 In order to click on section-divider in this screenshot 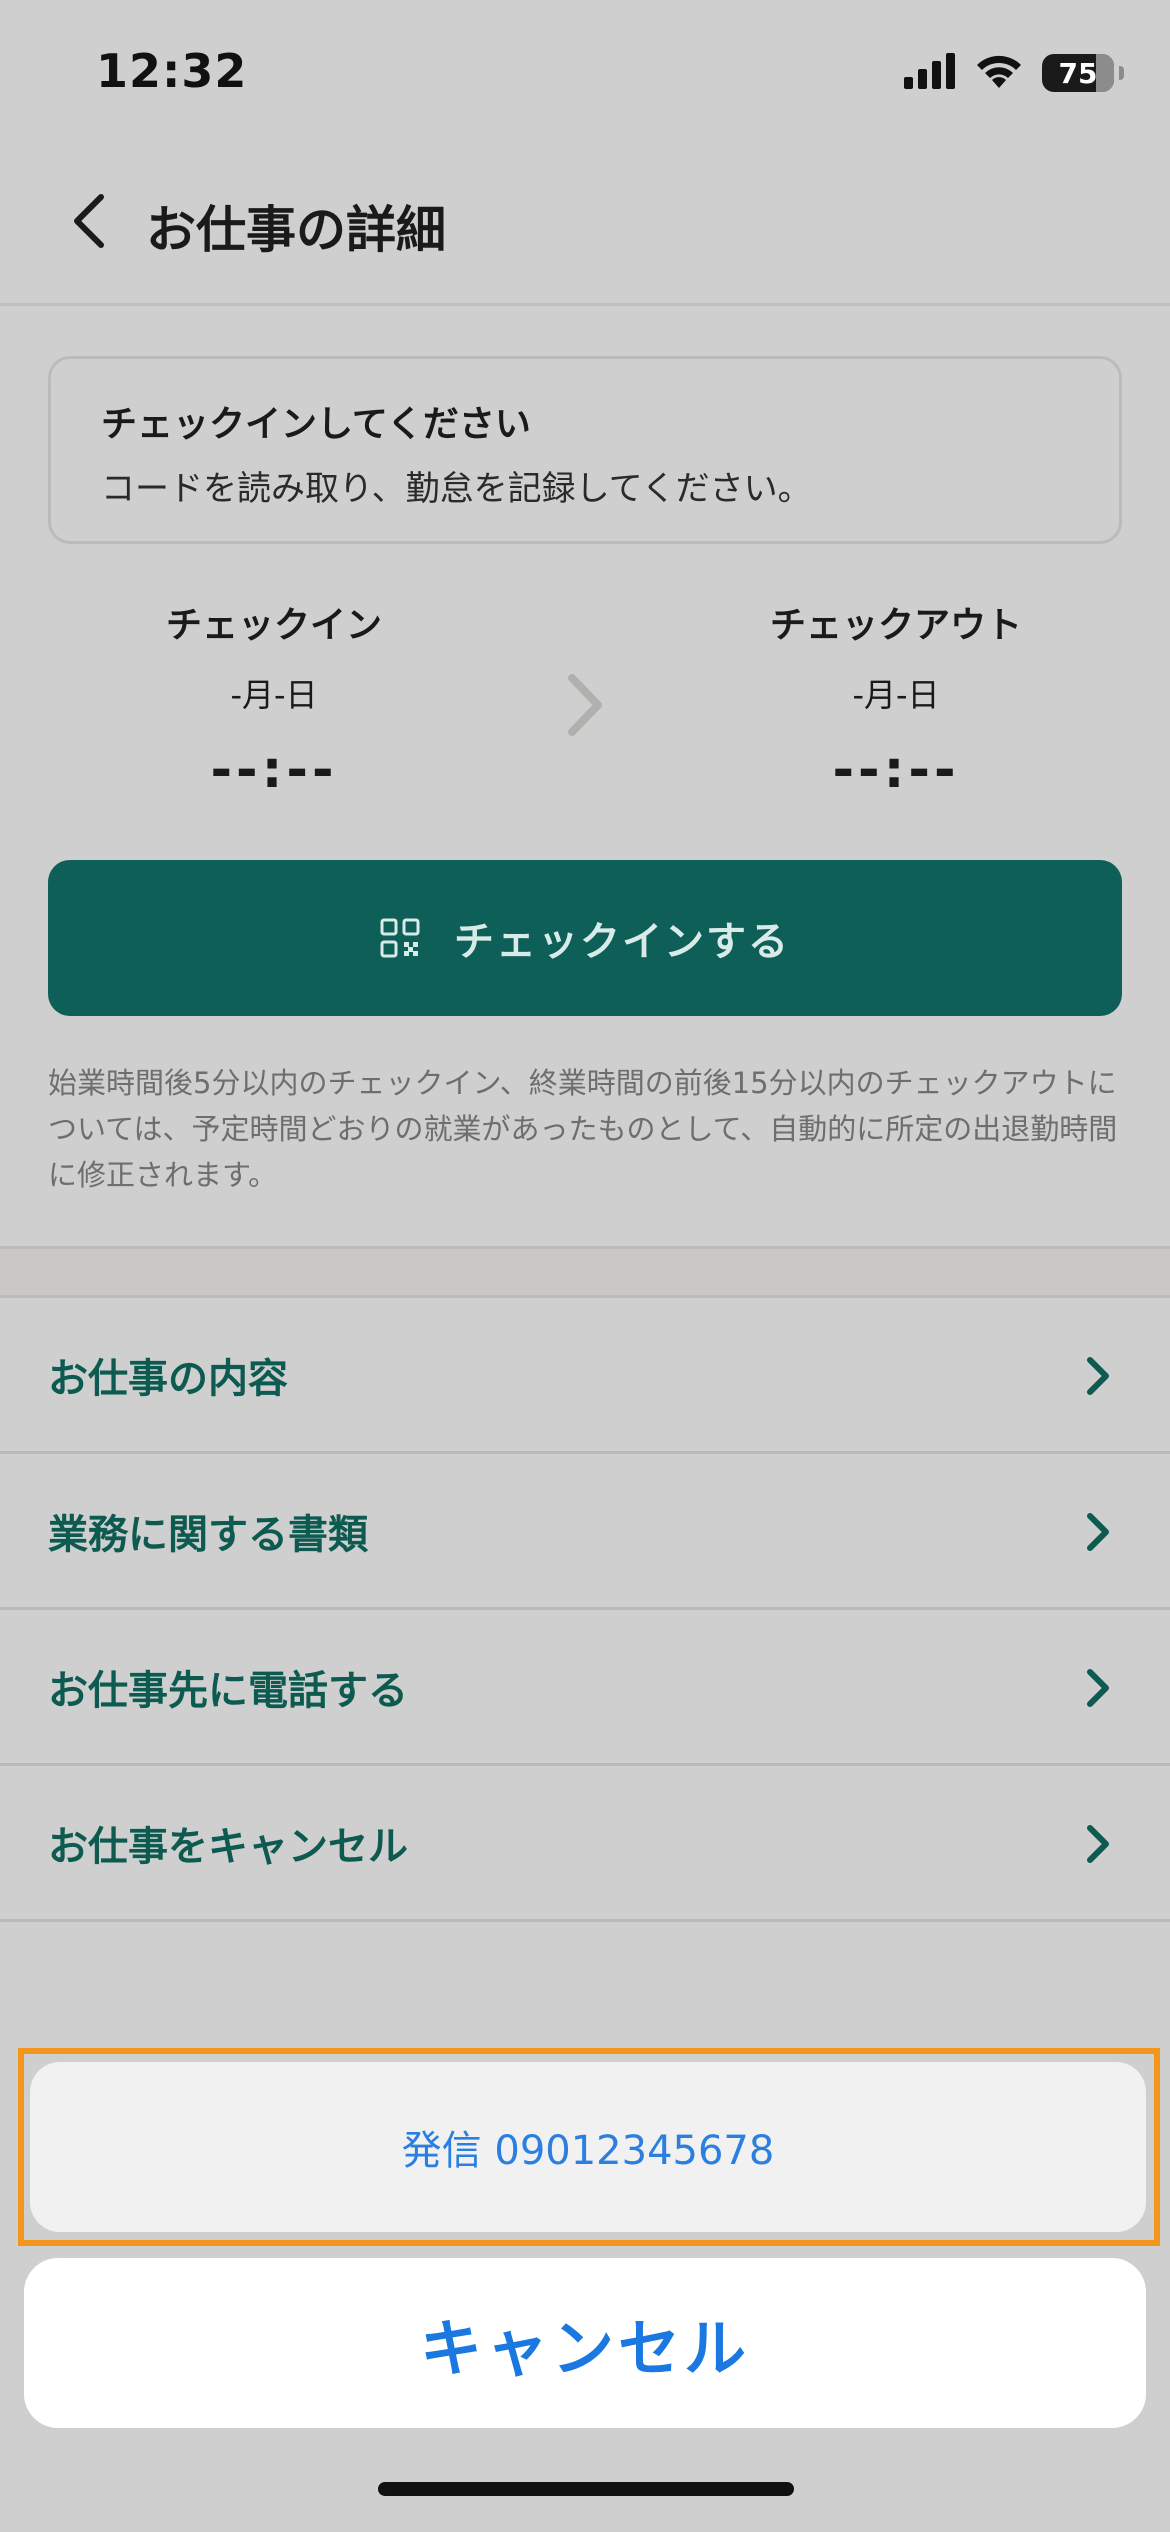, I will do `click(585, 1272)`.